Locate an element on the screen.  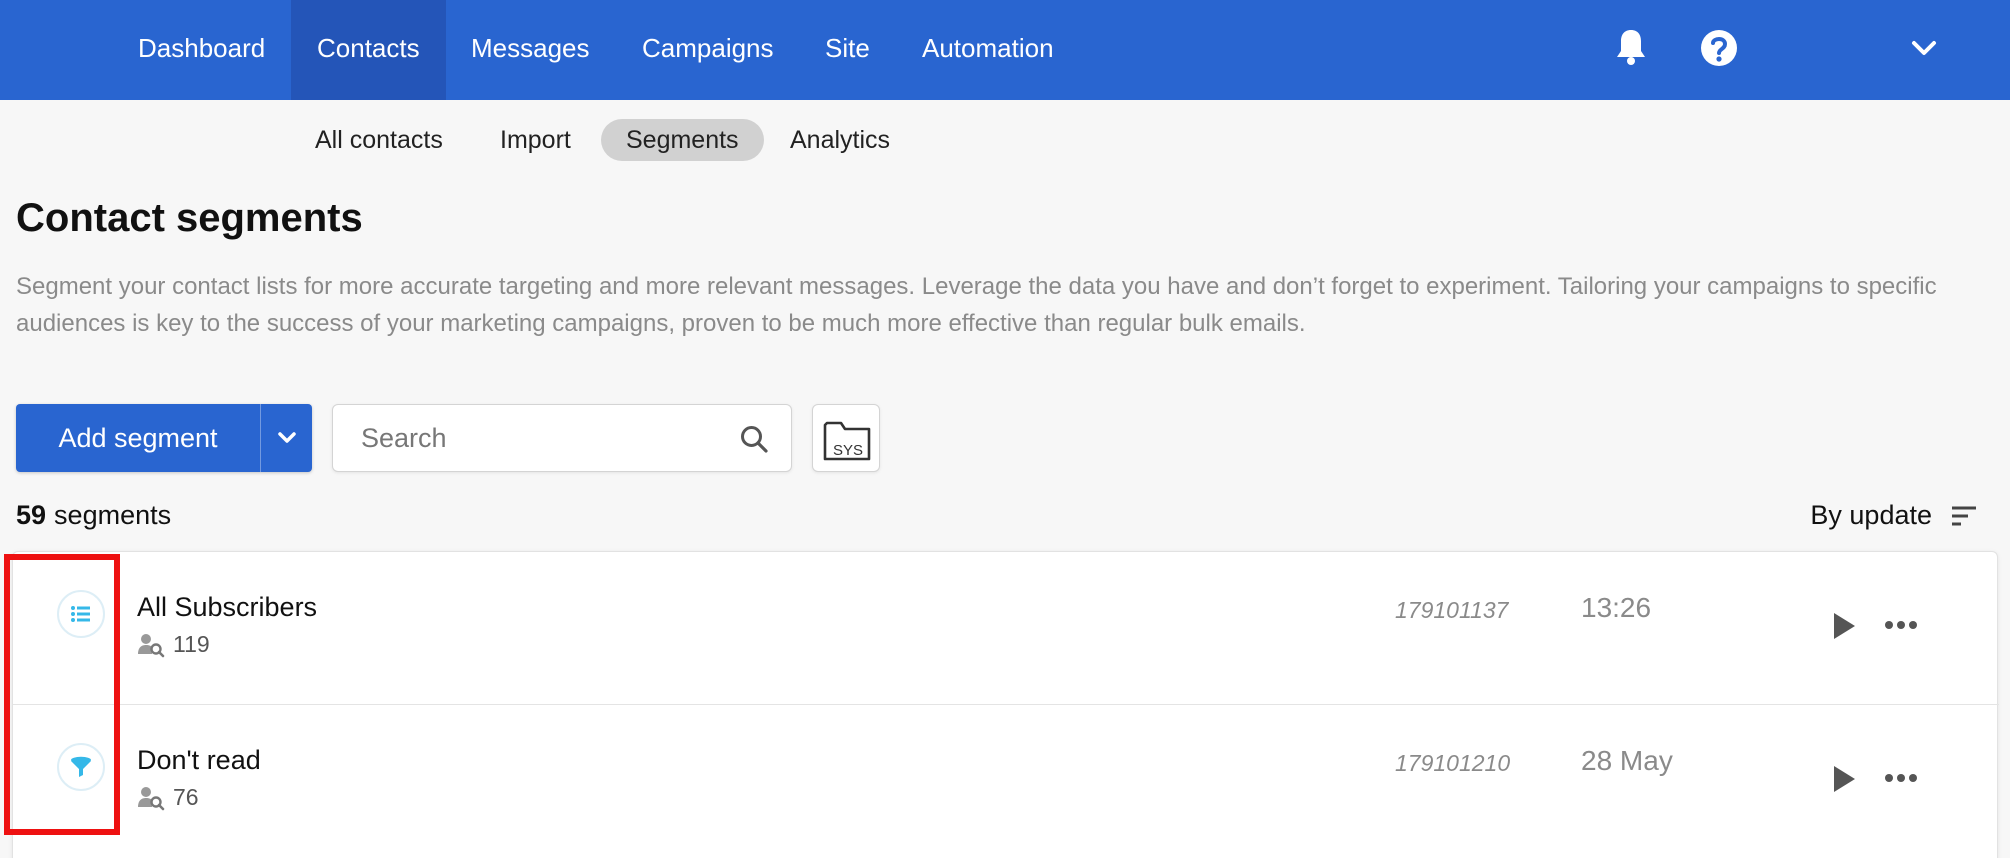
segment-name: Don't read is located at coordinates (199, 760).